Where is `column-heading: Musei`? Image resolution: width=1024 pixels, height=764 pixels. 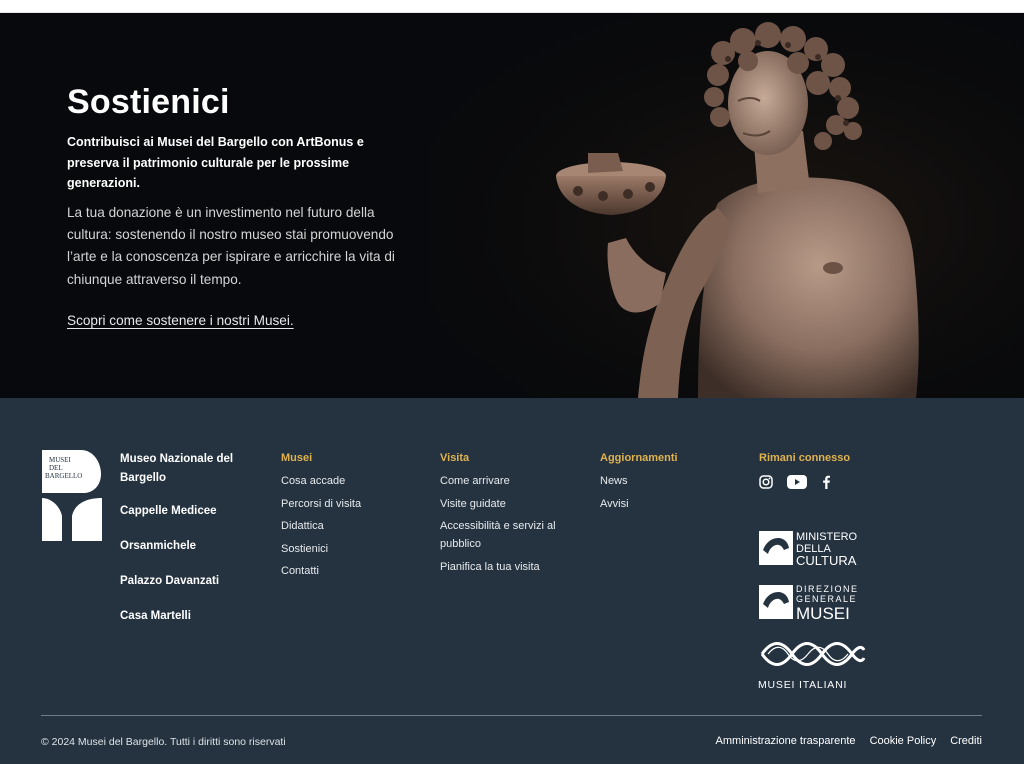 column-heading: Musei is located at coordinates (297, 458).